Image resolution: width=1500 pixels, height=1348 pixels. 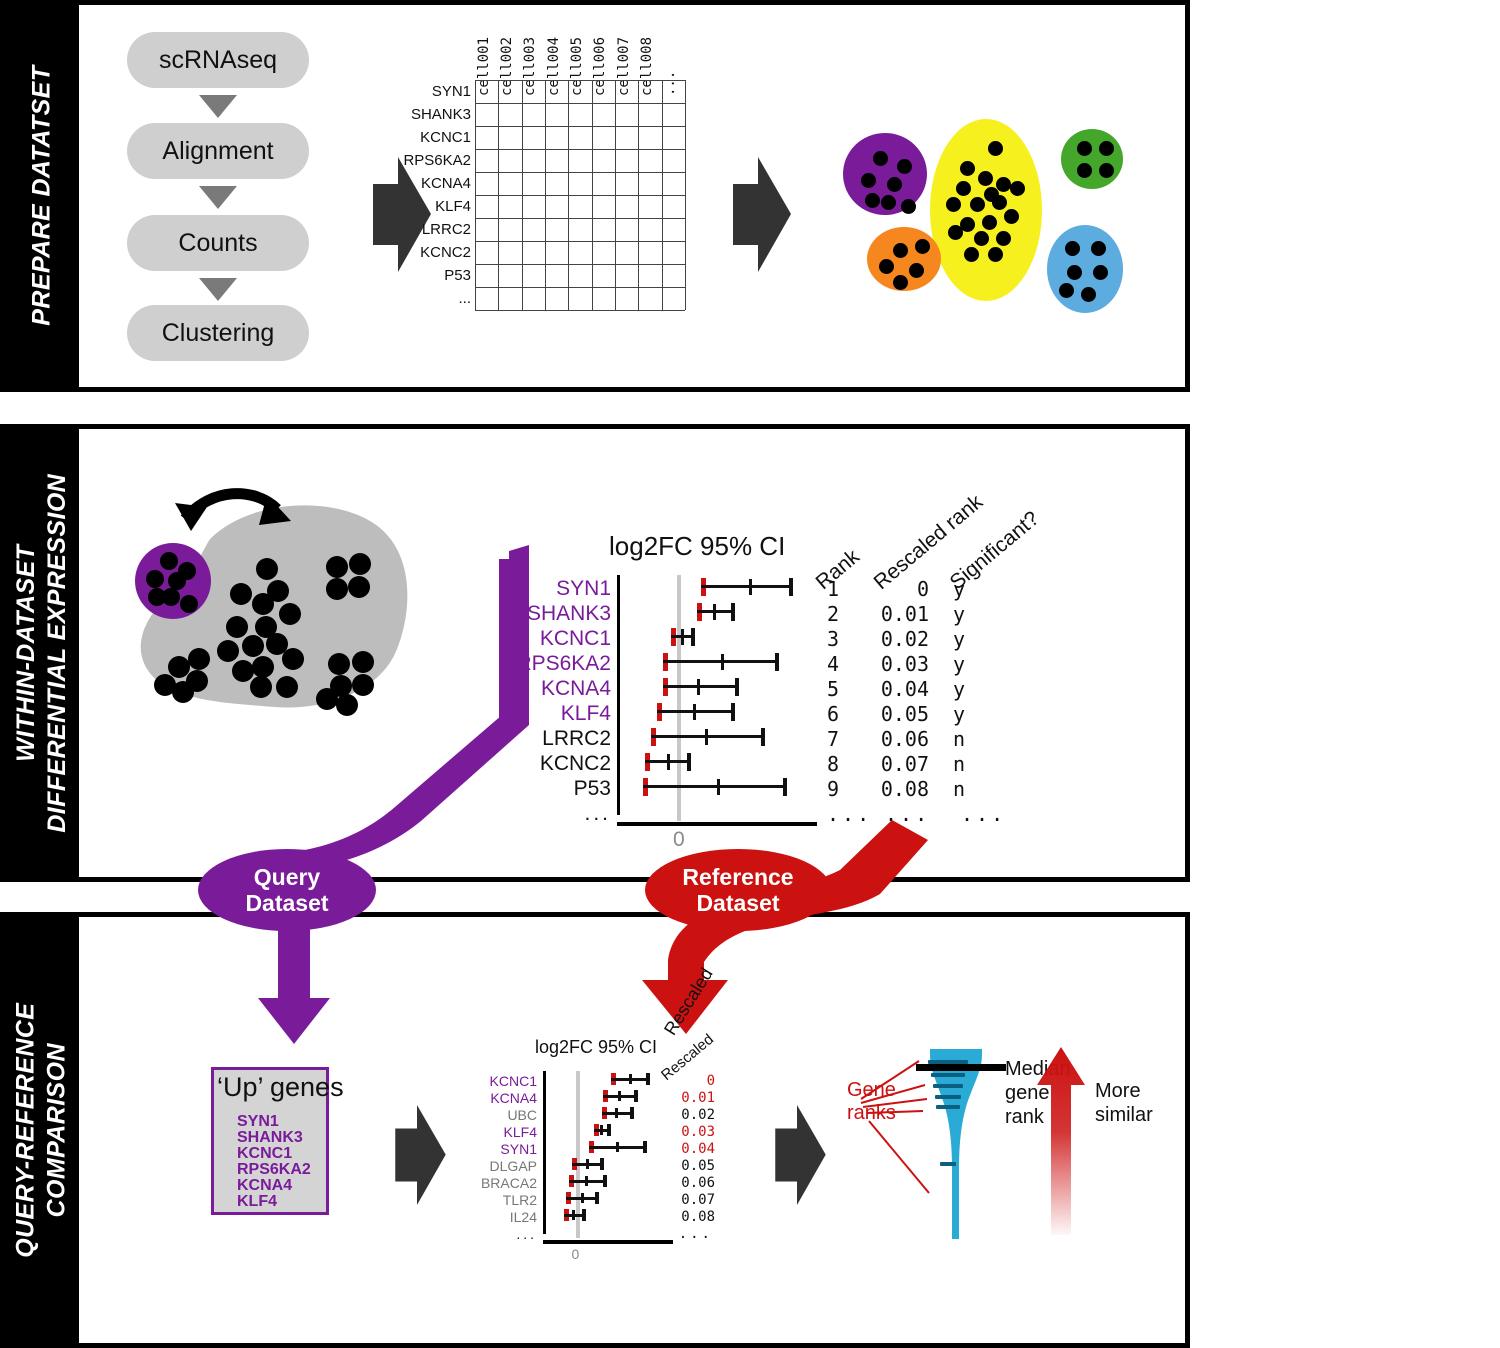 What do you see at coordinates (575, 1253) in the screenshot?
I see `forest-zero-label: 0` at bounding box center [575, 1253].